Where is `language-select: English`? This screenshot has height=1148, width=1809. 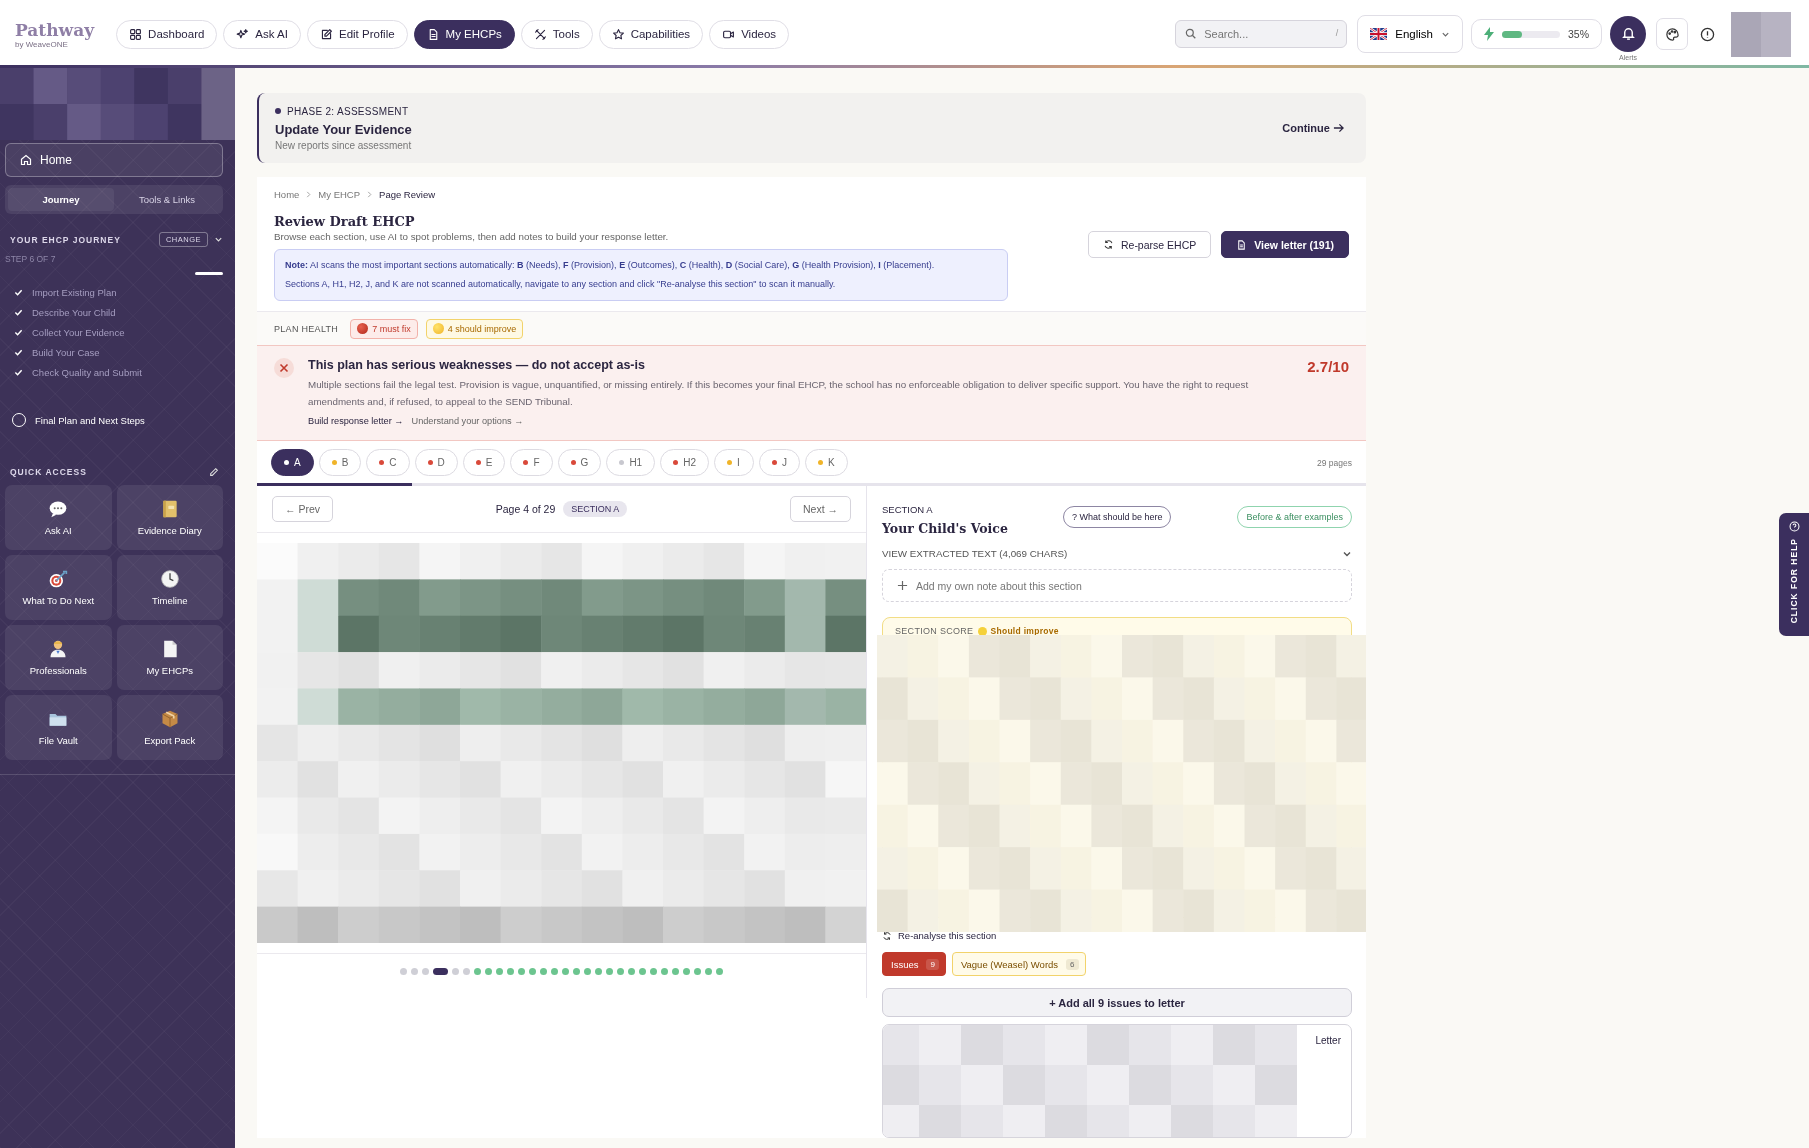 language-select: English is located at coordinates (1410, 34).